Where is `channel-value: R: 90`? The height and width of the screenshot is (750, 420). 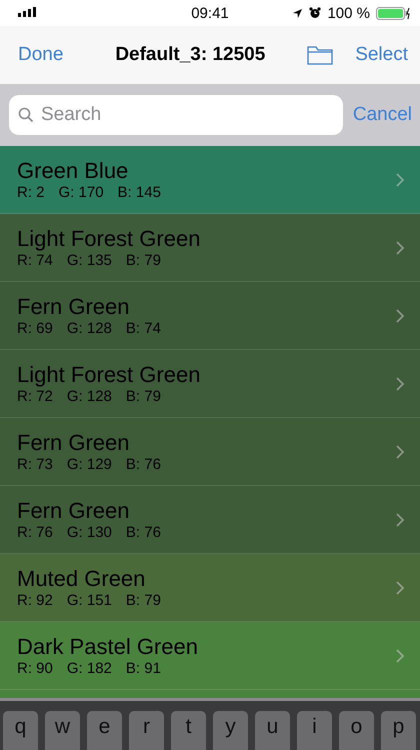 channel-value: R: 90 is located at coordinates (35, 669).